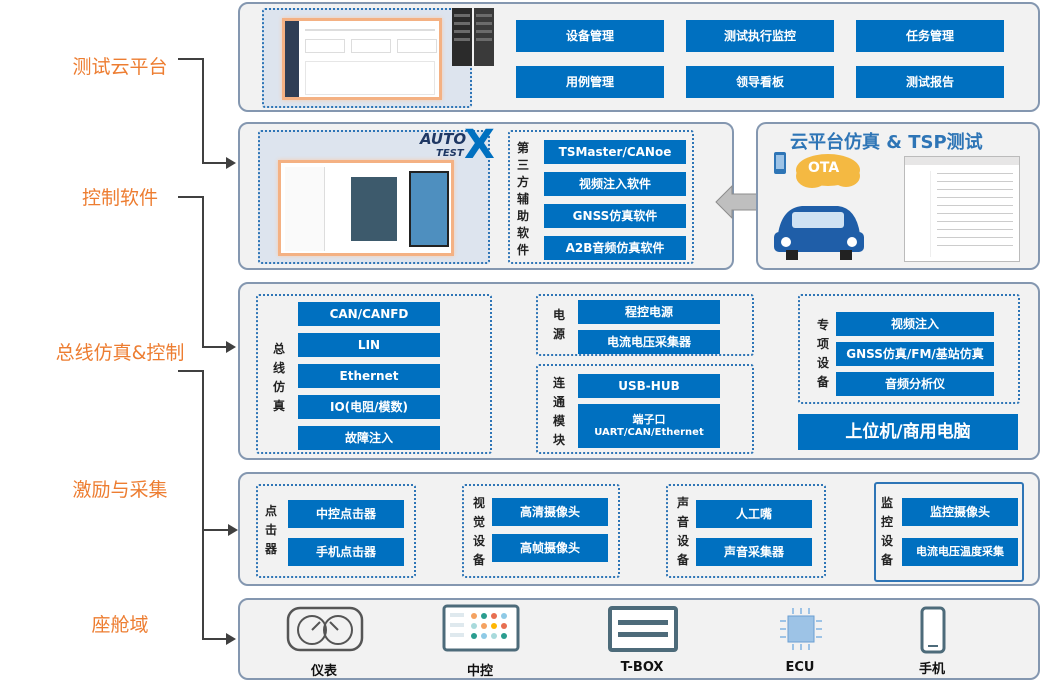  I want to click on monitoring-camera-button: 监控摄像头, so click(960, 512).